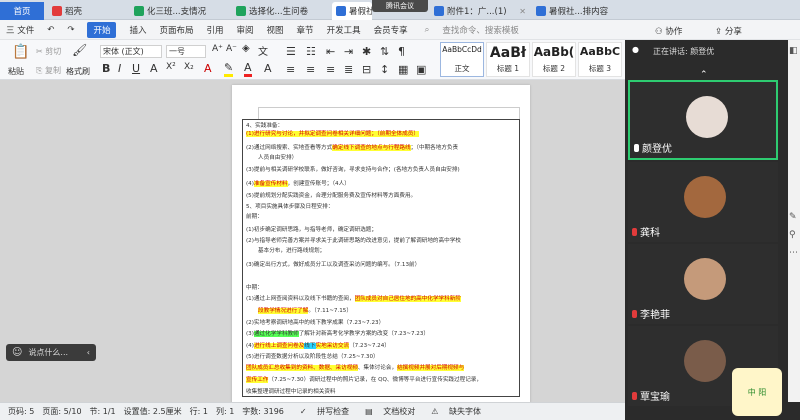 The height and width of the screenshot is (420, 800). I want to click on participant-name-label: 颜登优, so click(657, 149).